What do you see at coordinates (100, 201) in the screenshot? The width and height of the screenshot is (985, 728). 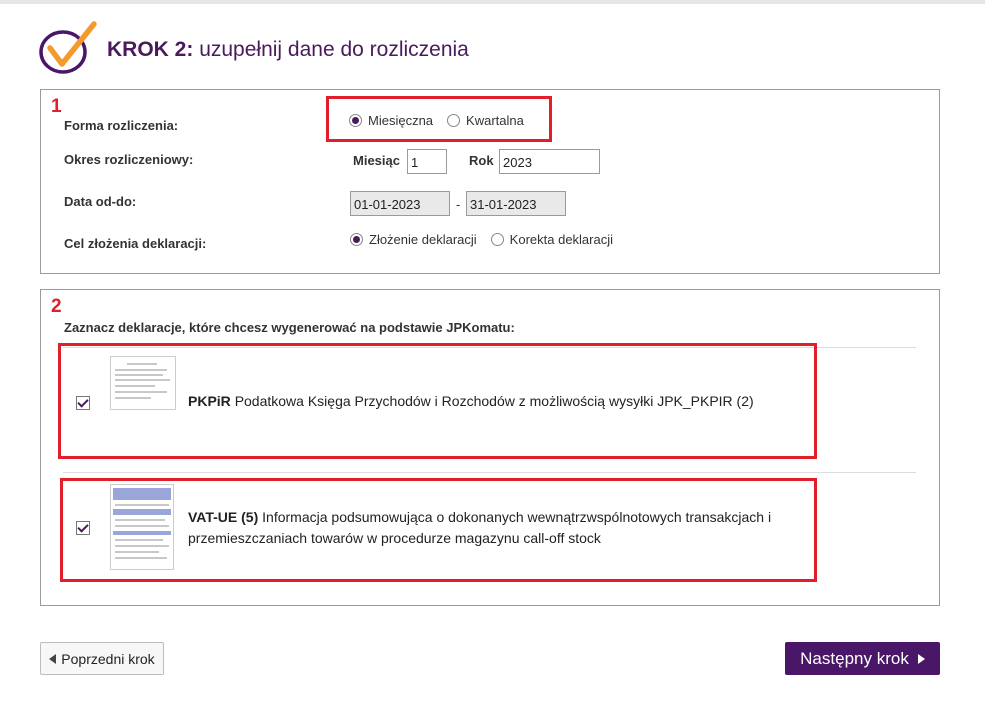 I see `data-od-do-label: Data od-do:` at bounding box center [100, 201].